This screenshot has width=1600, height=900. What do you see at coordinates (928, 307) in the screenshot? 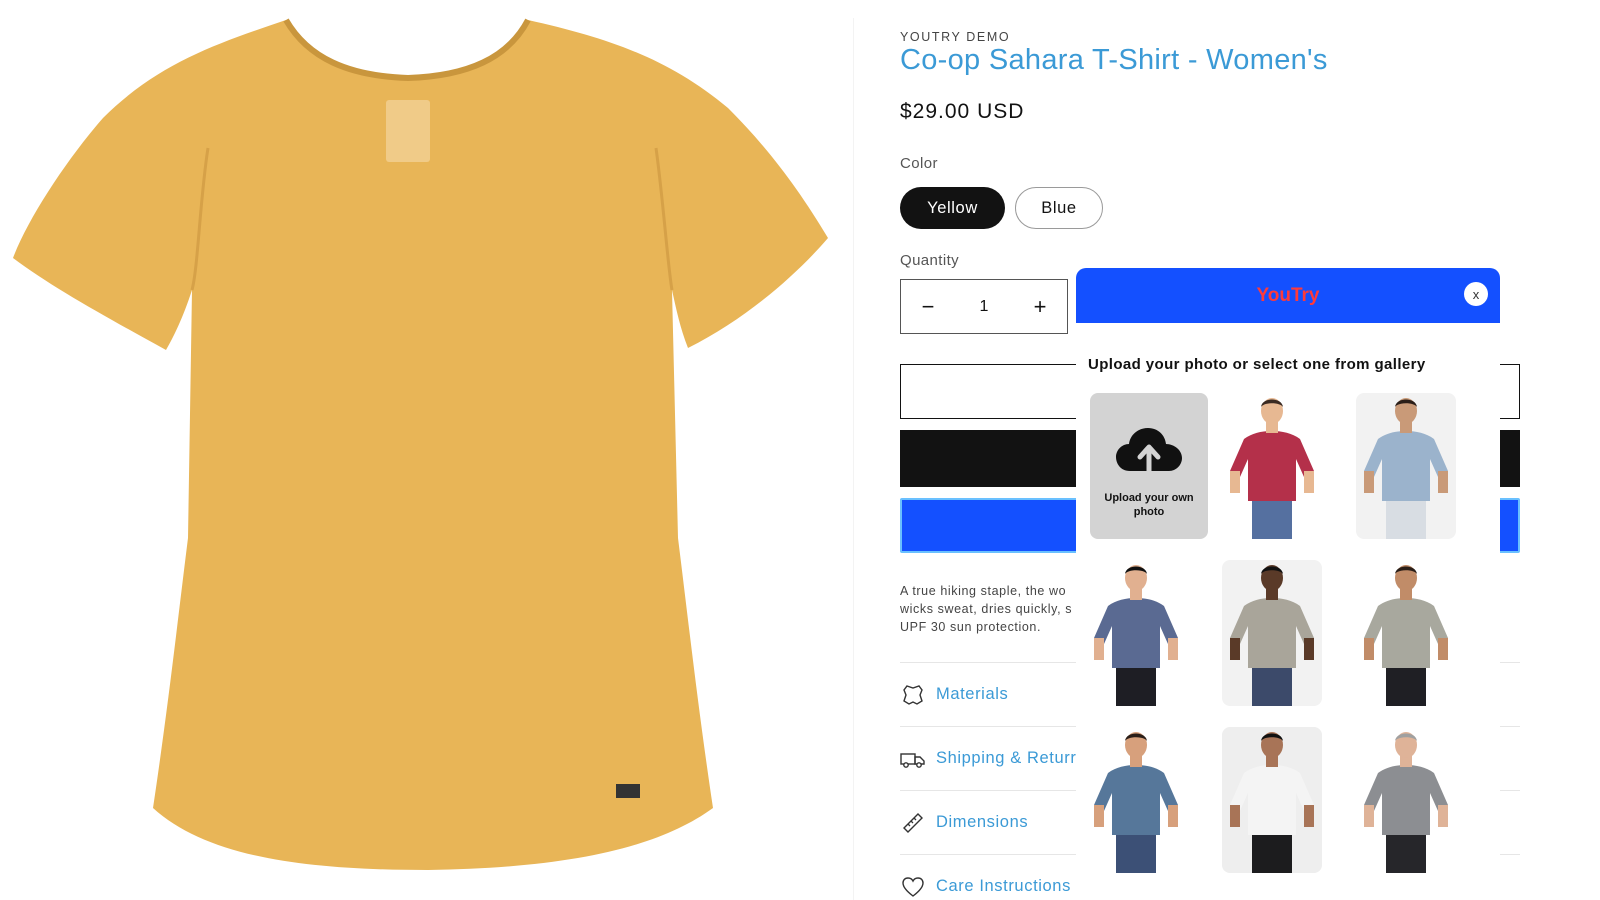
I see `decrement-button: −` at bounding box center [928, 307].